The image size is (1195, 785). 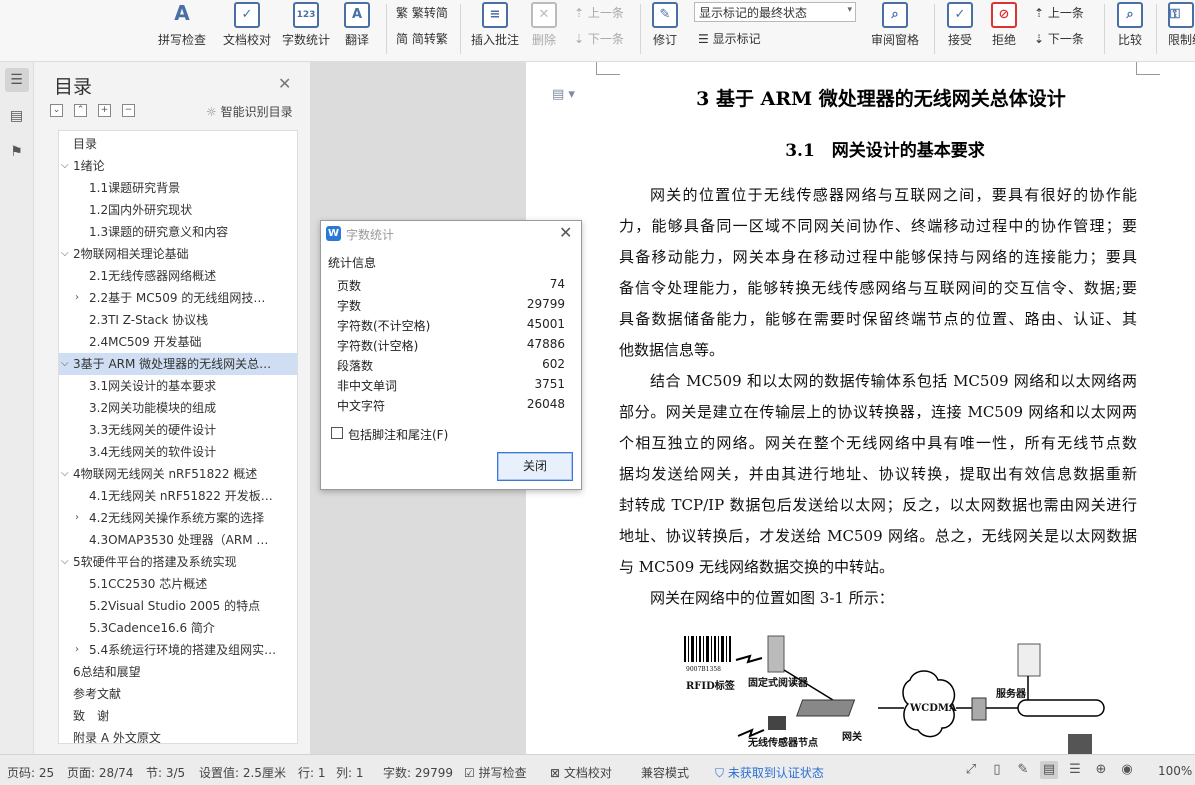 I want to click on status-page-count: 页面: 28/74, so click(x=100, y=772).